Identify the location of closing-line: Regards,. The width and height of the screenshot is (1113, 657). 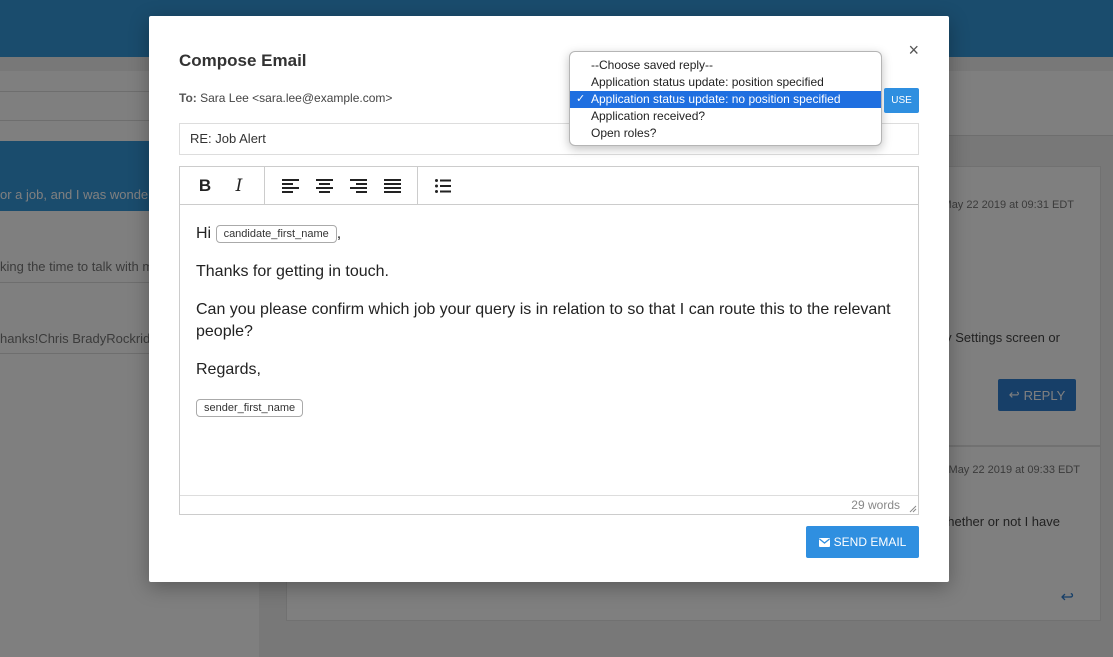
(228, 369).